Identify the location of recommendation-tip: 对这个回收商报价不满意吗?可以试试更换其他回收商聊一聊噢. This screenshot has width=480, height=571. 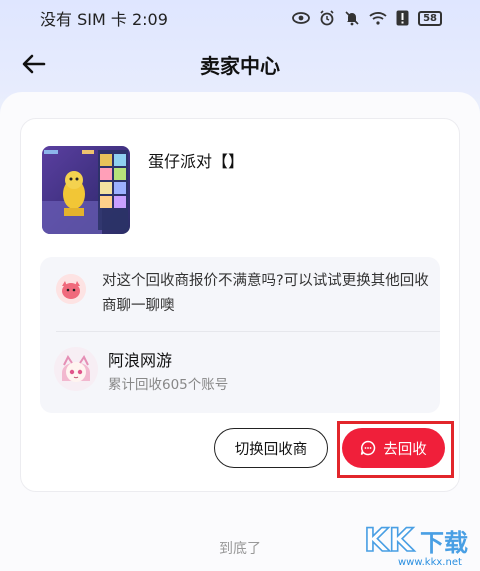
(265, 293).